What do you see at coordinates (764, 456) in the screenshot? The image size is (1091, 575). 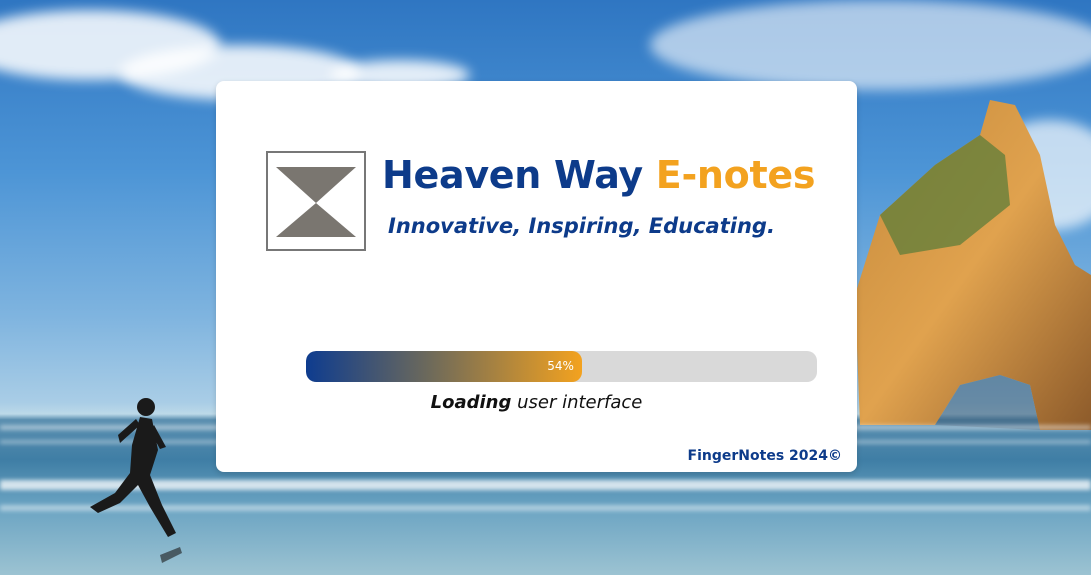 I see `copyright-notice: FingerNotes 2024©` at bounding box center [764, 456].